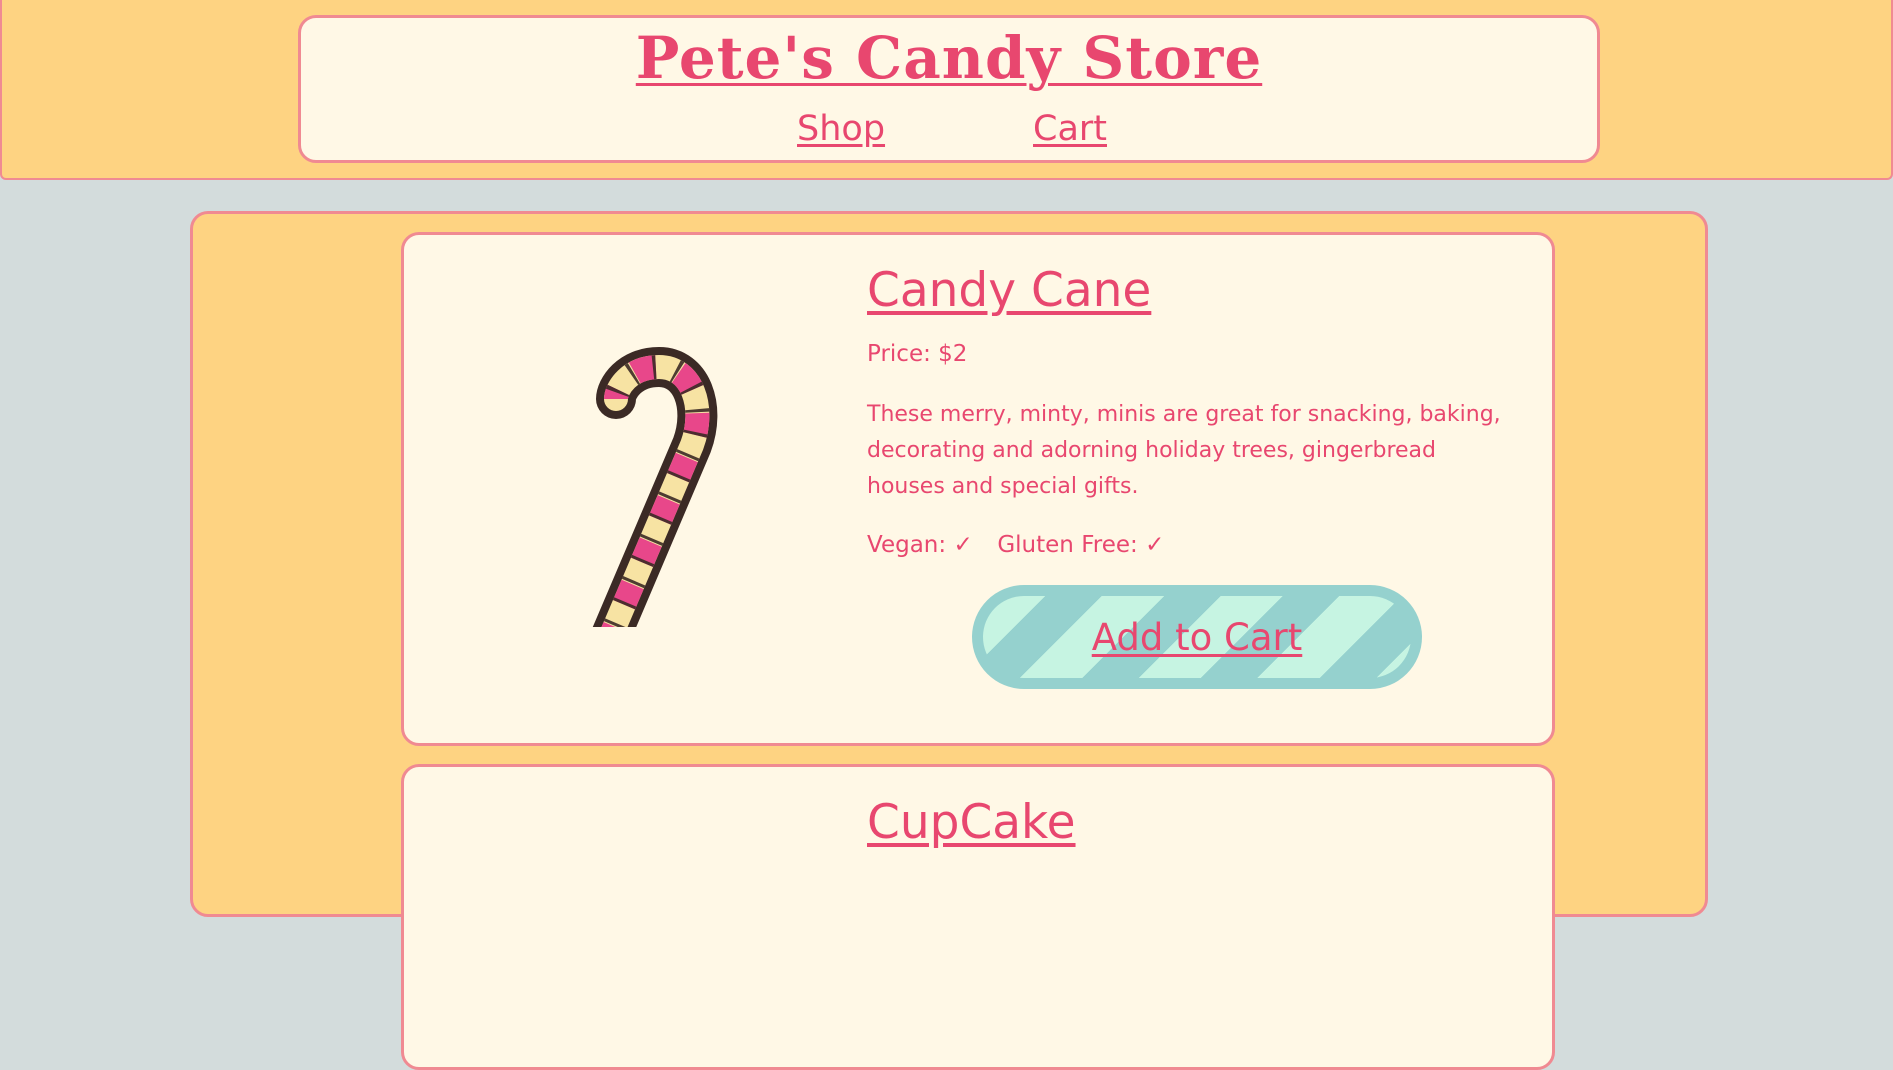 The image size is (1893, 1070). What do you see at coordinates (917, 354) in the screenshot?
I see `product-price: Price: $2` at bounding box center [917, 354].